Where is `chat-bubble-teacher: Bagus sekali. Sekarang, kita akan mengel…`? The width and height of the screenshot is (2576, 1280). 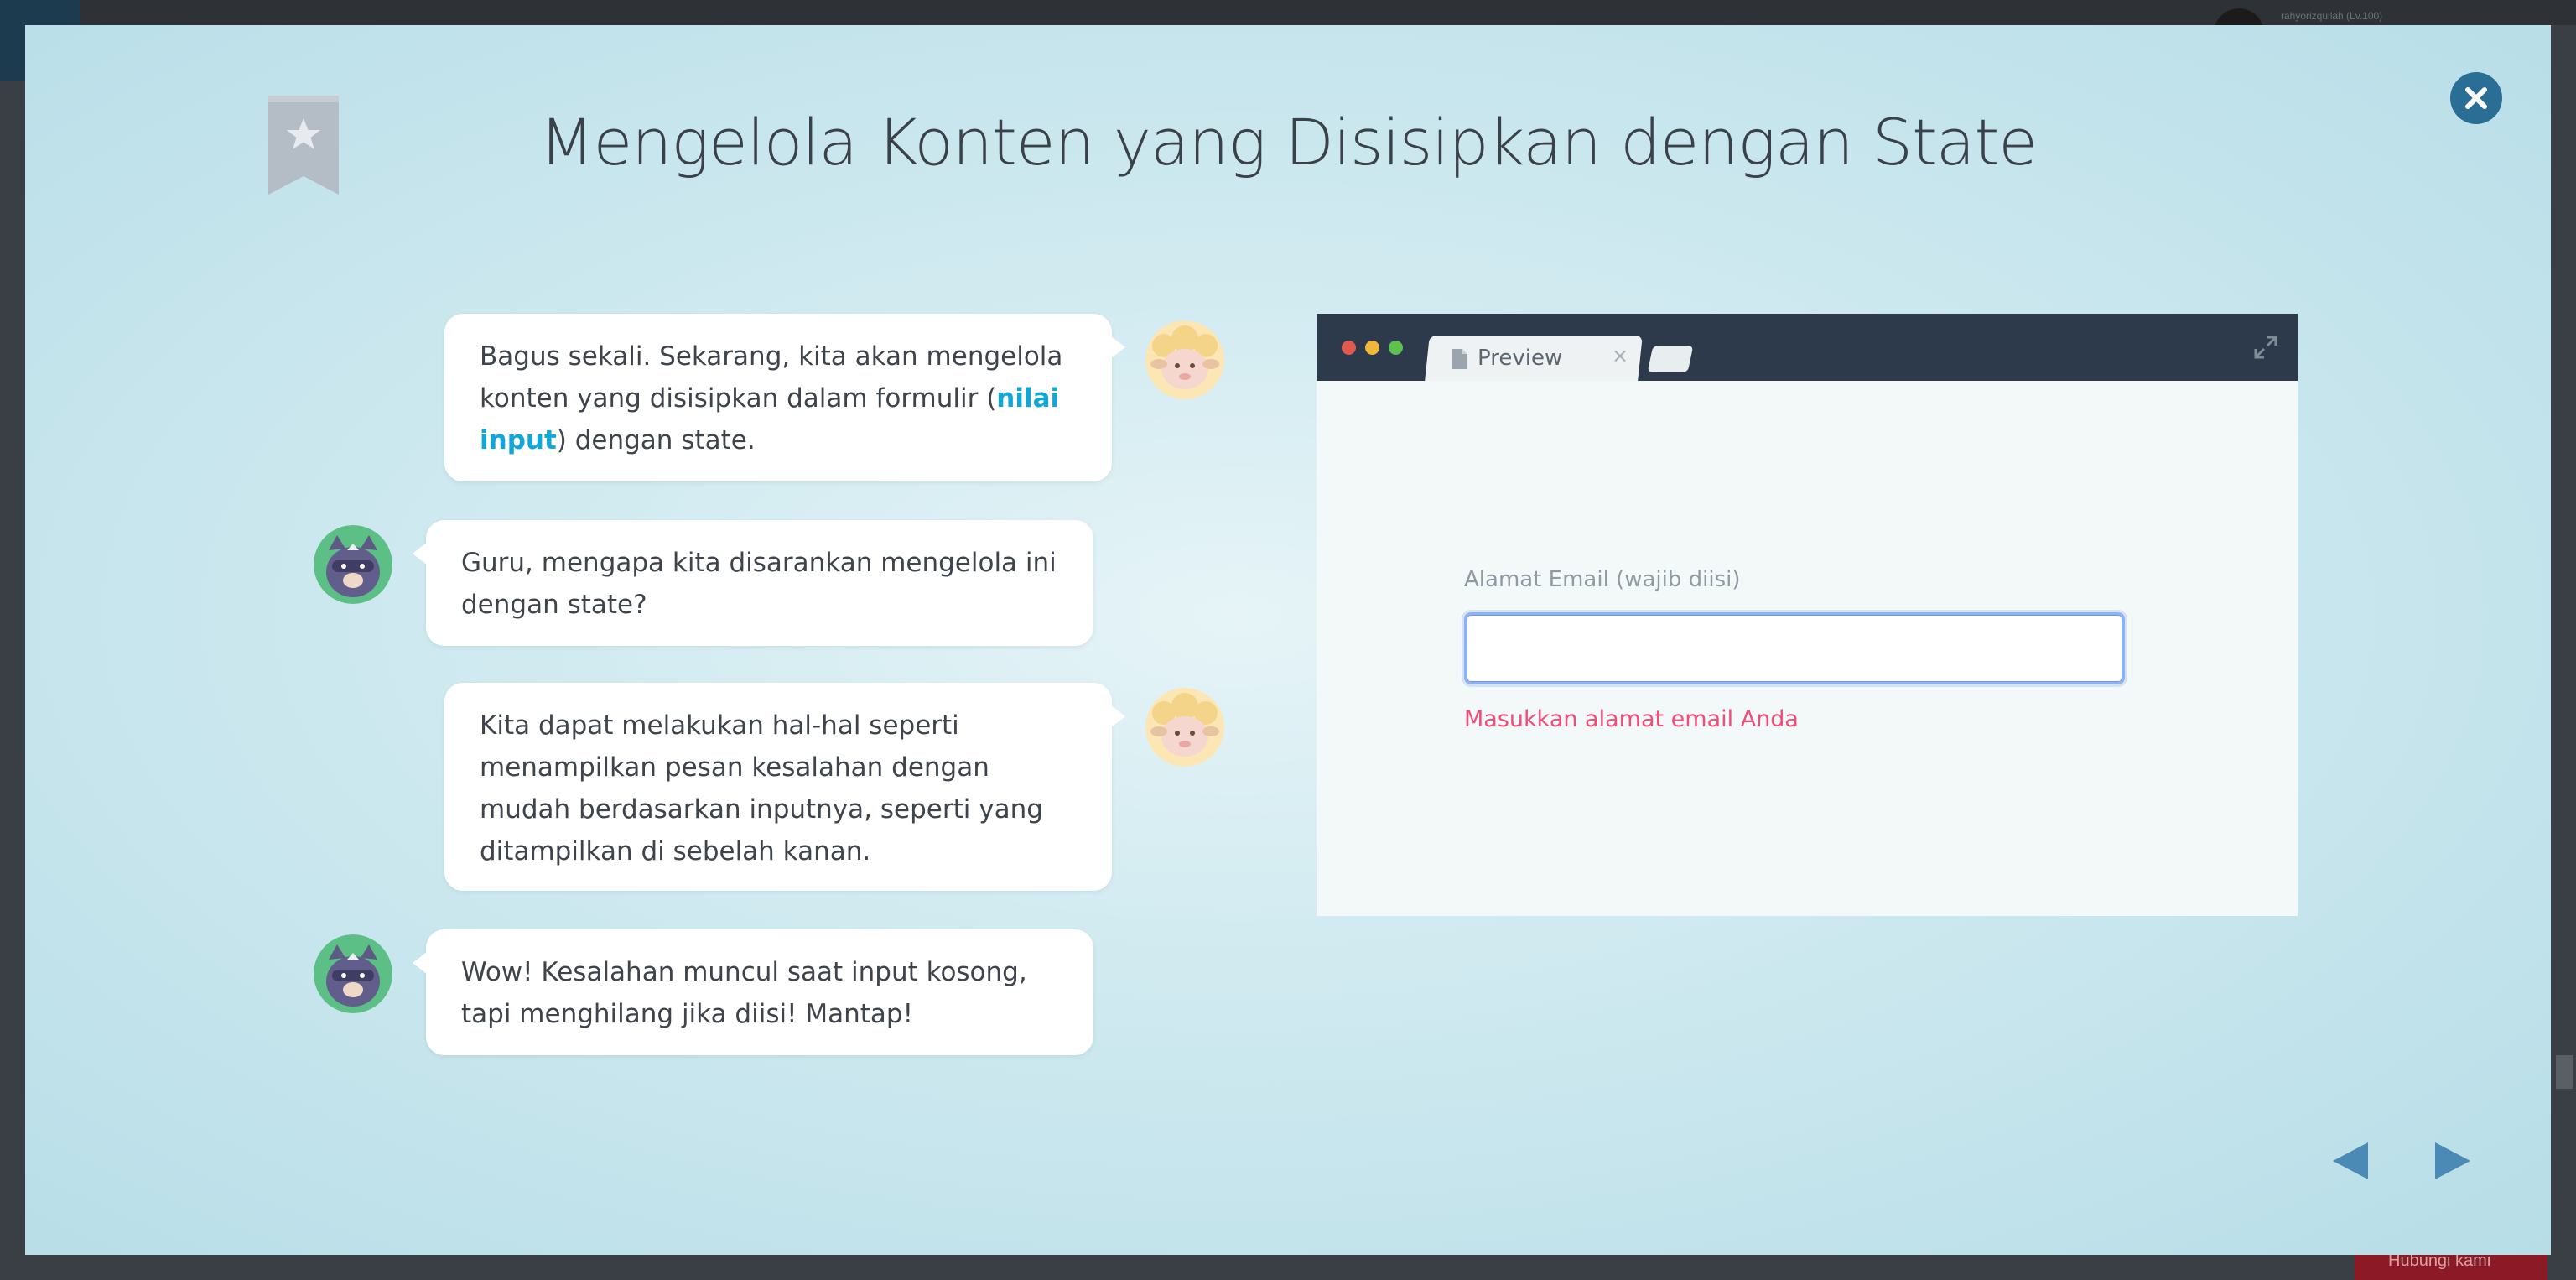
chat-bubble-teacher: Bagus sekali. Sekarang, kita akan mengel… is located at coordinates (784, 397).